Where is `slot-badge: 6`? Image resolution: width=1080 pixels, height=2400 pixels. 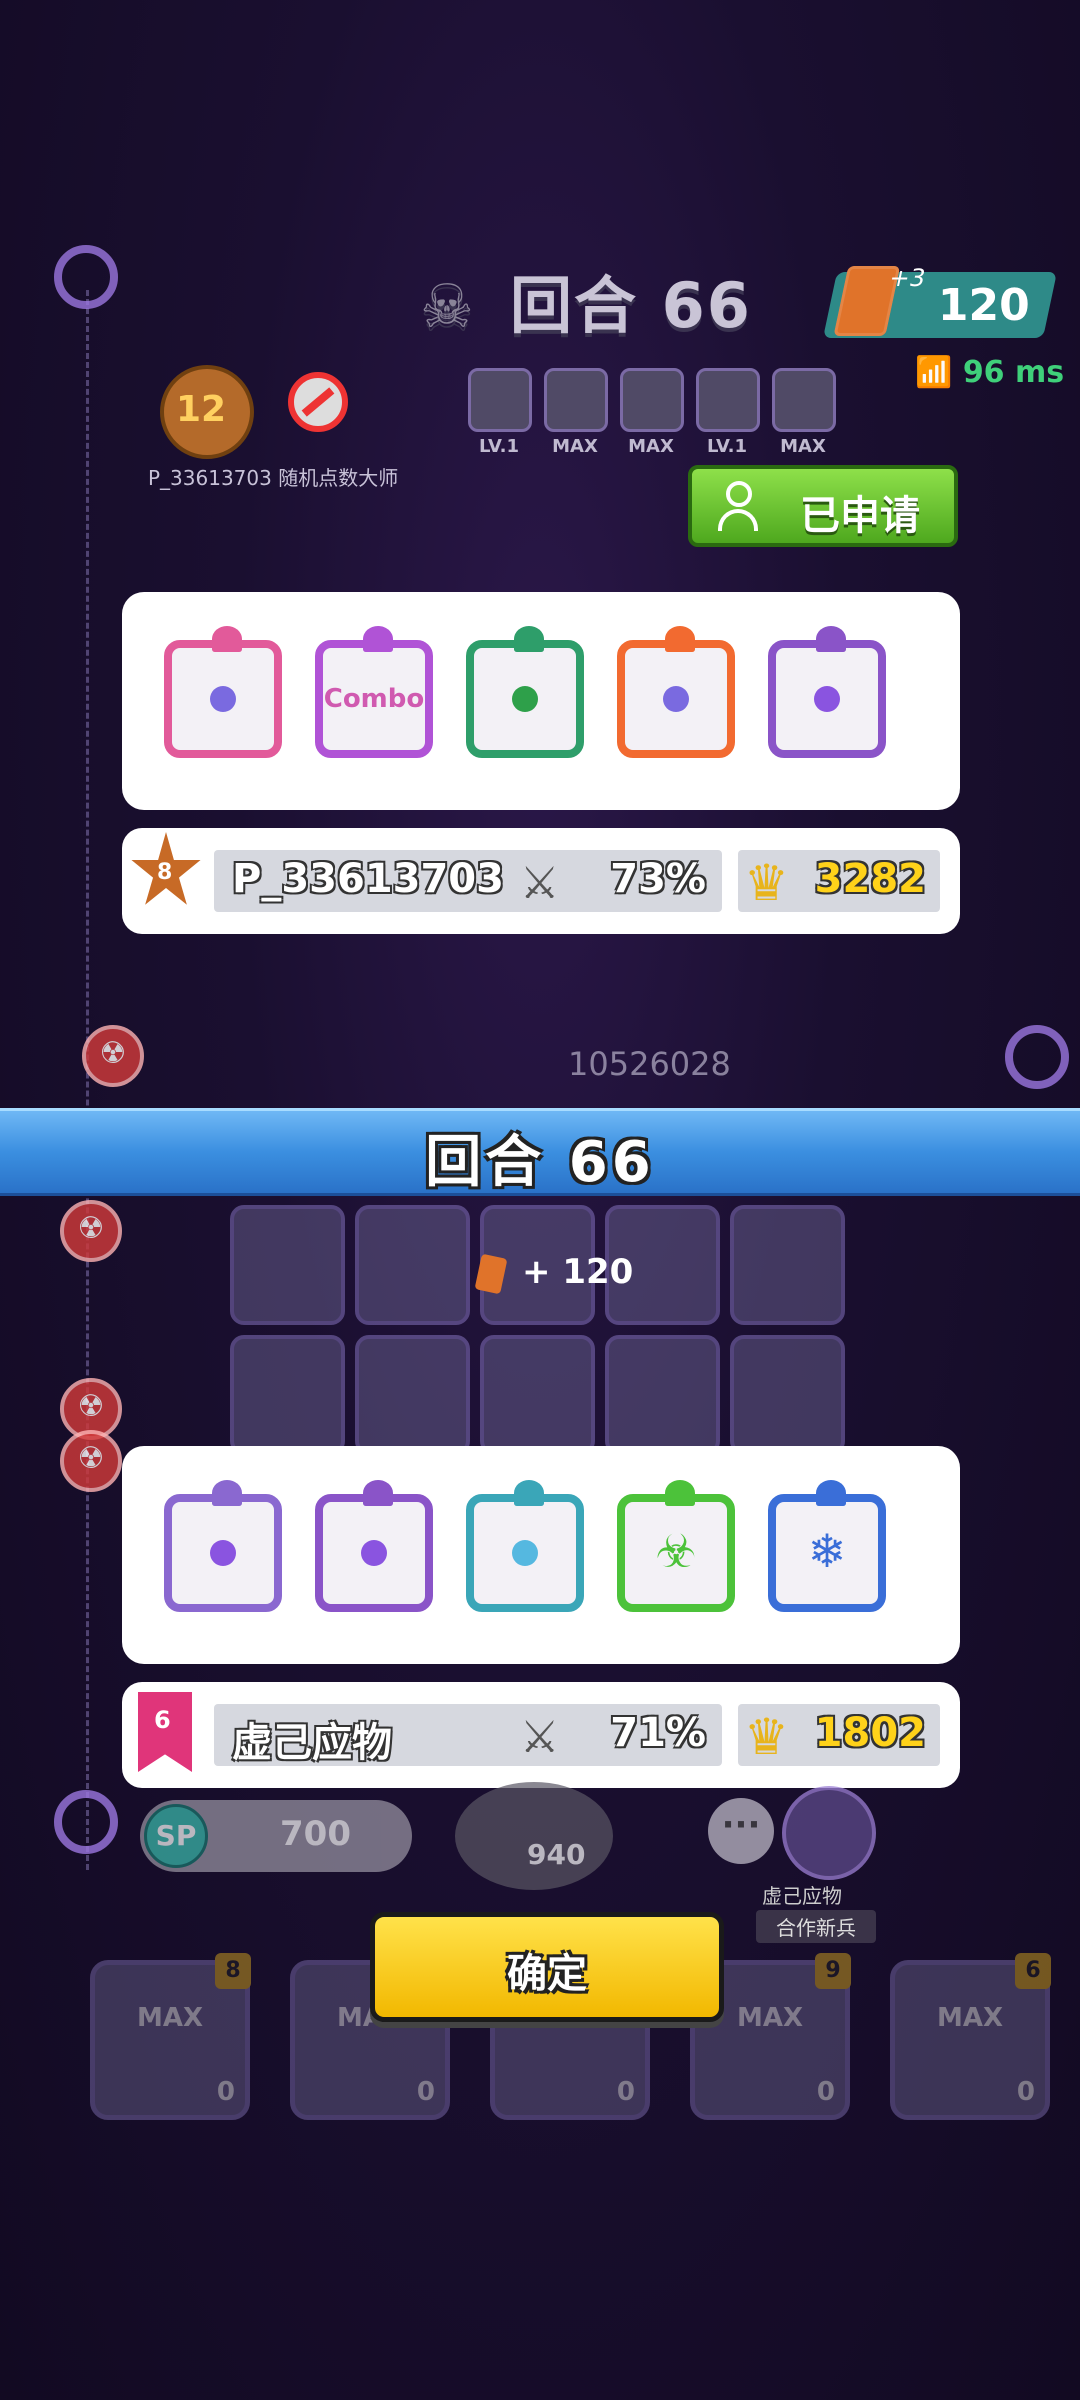 slot-badge: 6 is located at coordinates (1033, 1971).